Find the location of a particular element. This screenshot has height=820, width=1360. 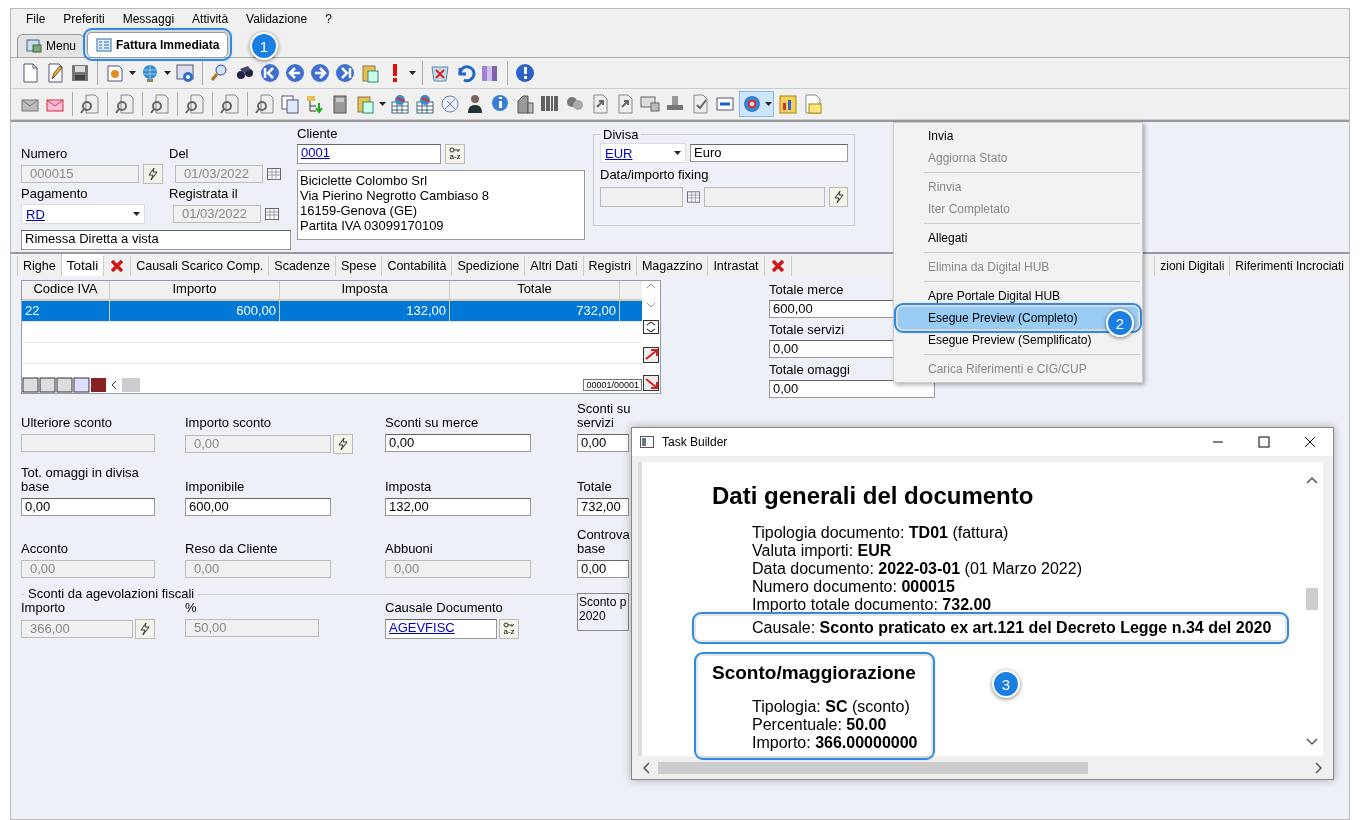

tab: Riferimenti Incrociati is located at coordinates (1289, 266).